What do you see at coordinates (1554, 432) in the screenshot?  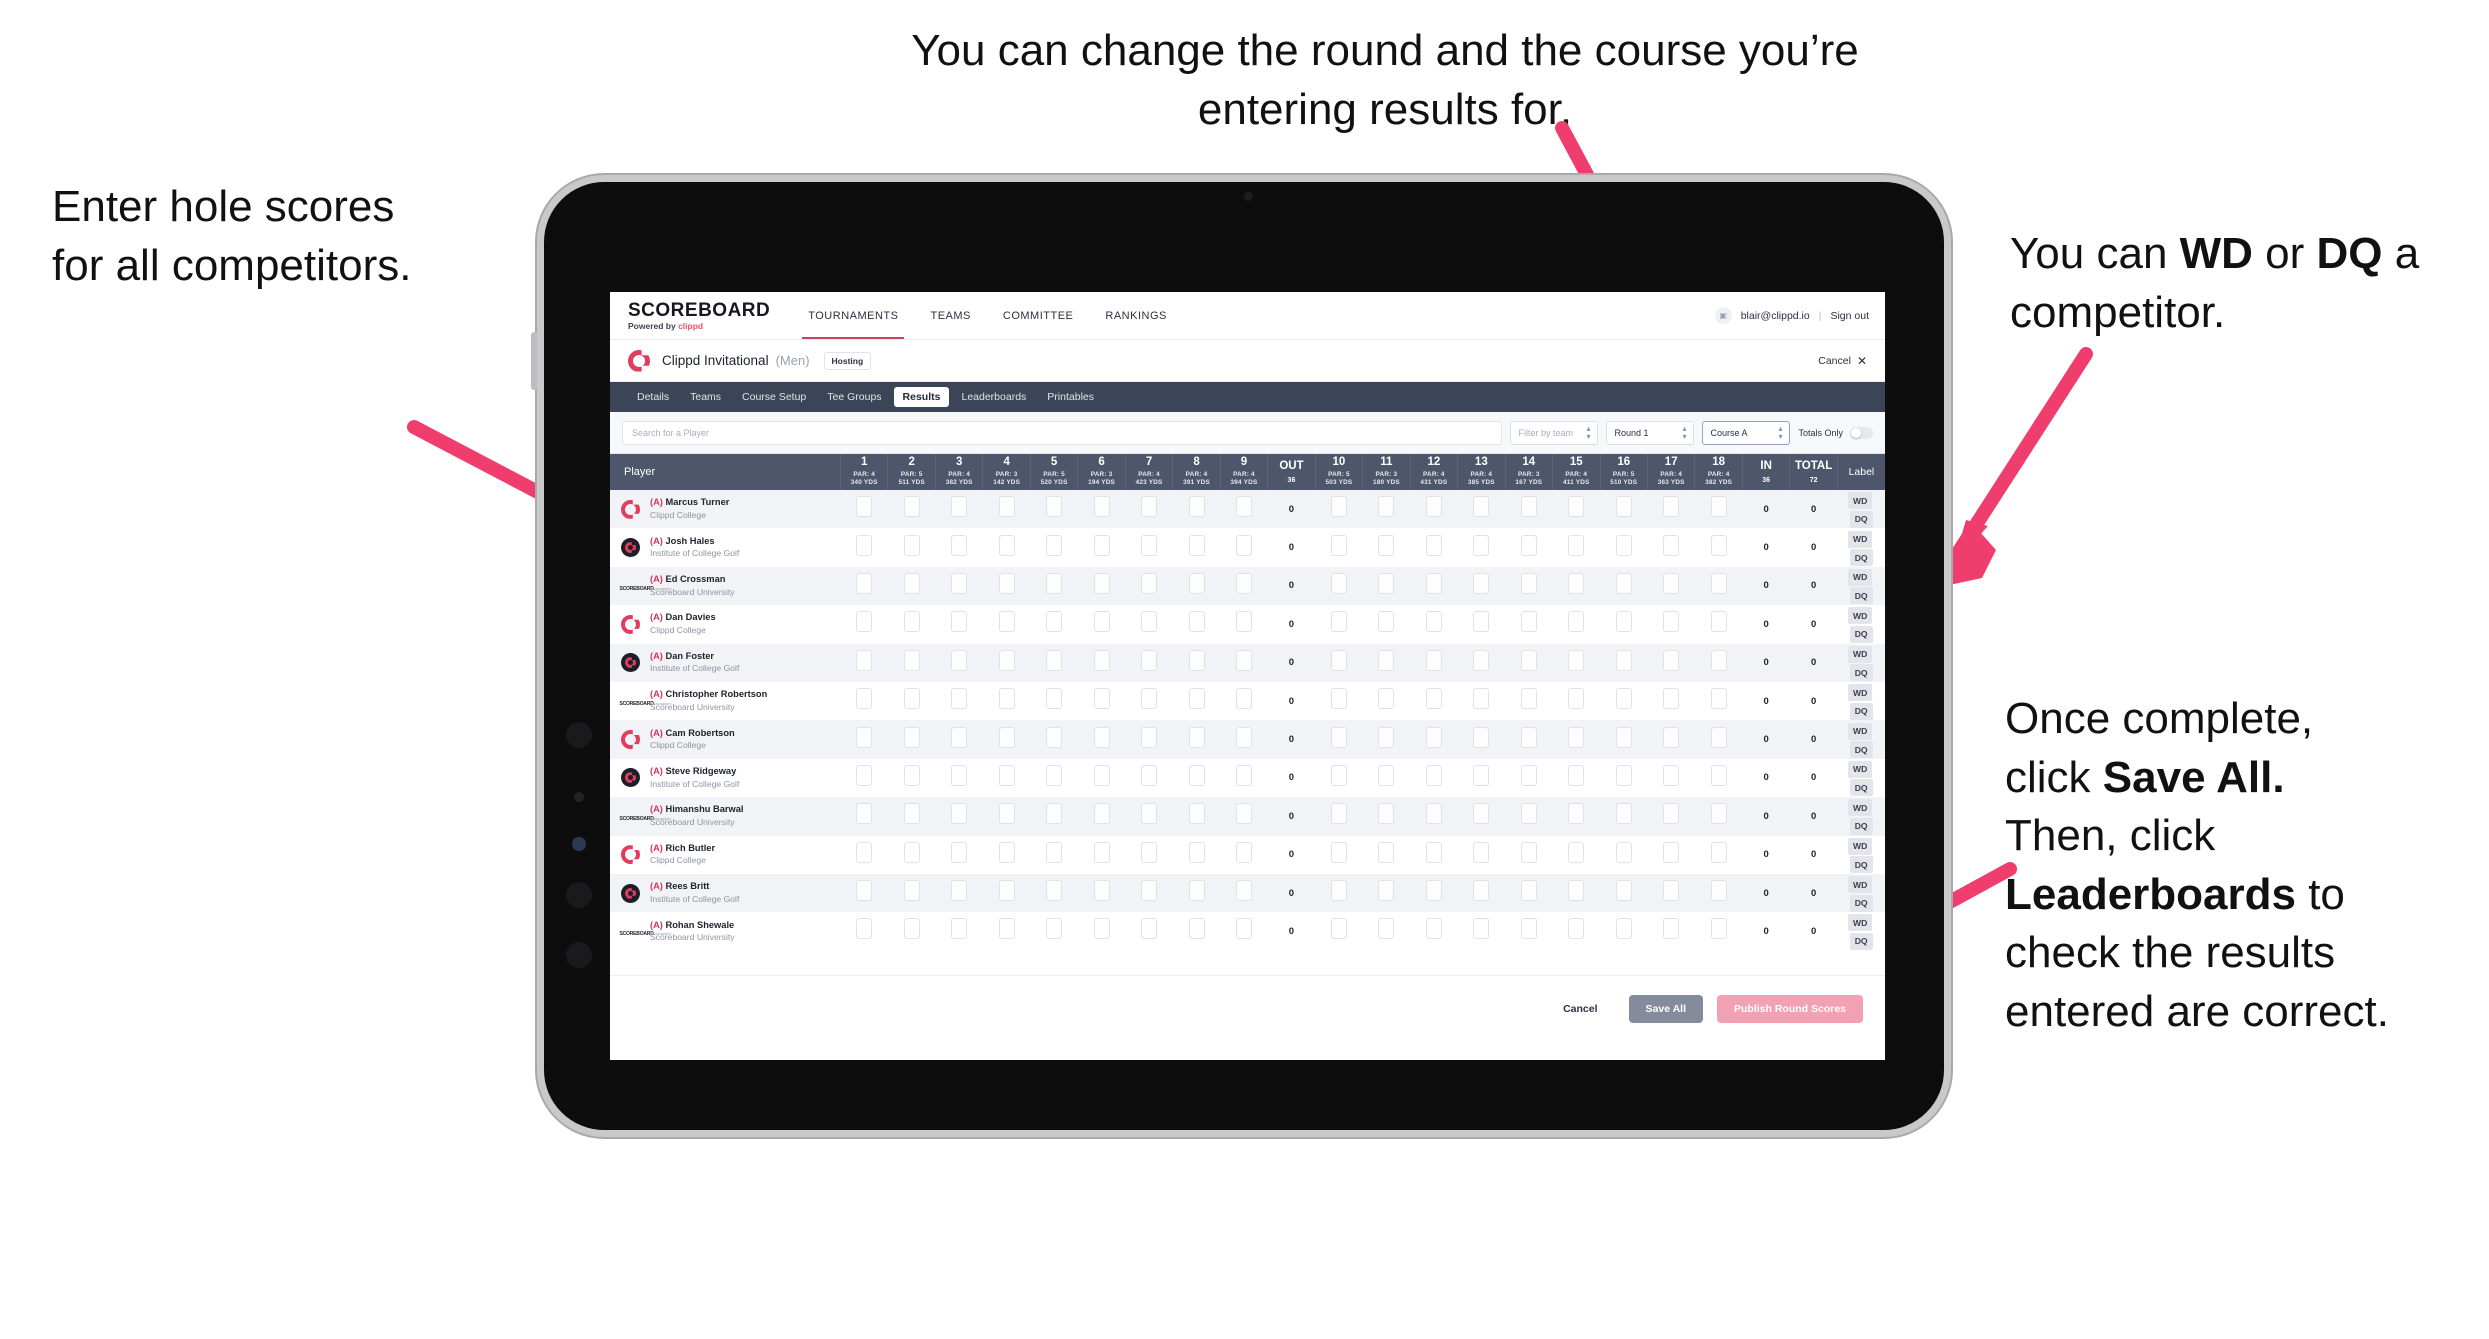 I see `team-filter-select: Filter by team ▴ ▾` at bounding box center [1554, 432].